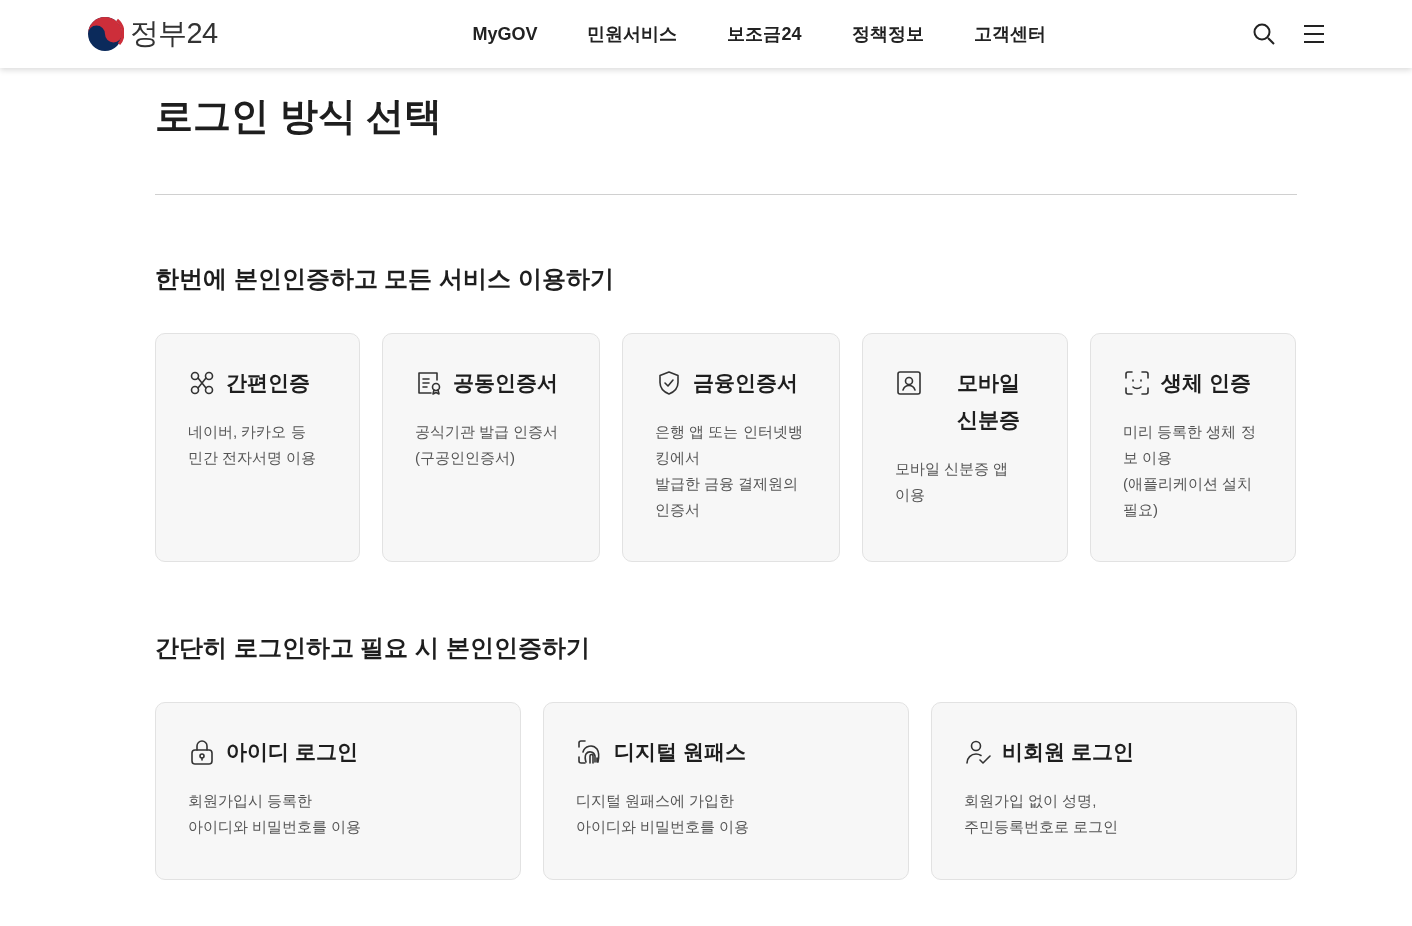 The width and height of the screenshot is (1412, 926). What do you see at coordinates (299, 116) in the screenshot?
I see `page-title: 로그인 방식 선택` at bounding box center [299, 116].